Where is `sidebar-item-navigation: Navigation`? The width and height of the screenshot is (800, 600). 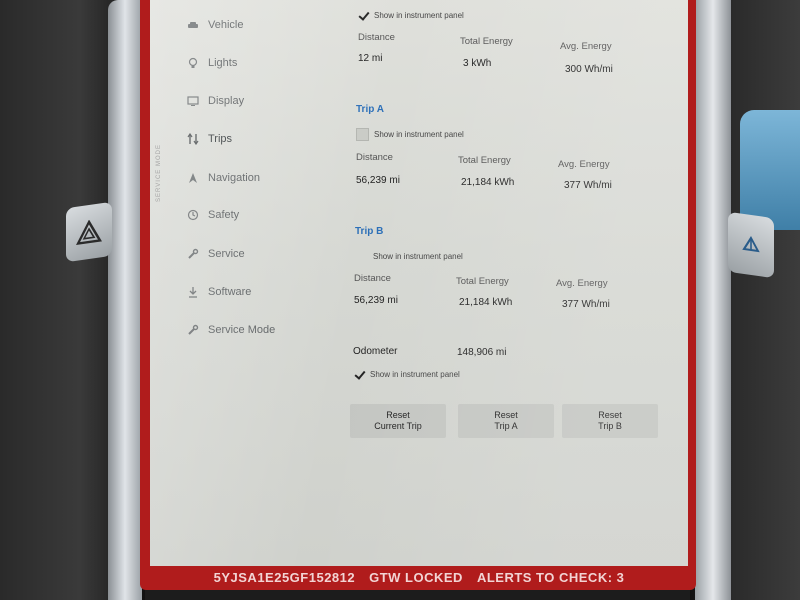
sidebar-item-navigation: Navigation is located at coordinates (223, 178).